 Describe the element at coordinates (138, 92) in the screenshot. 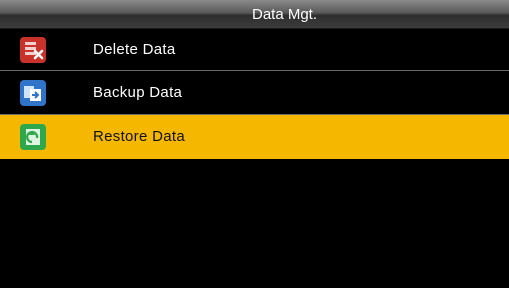

I see `menu-item-label: Backup Data` at that location.